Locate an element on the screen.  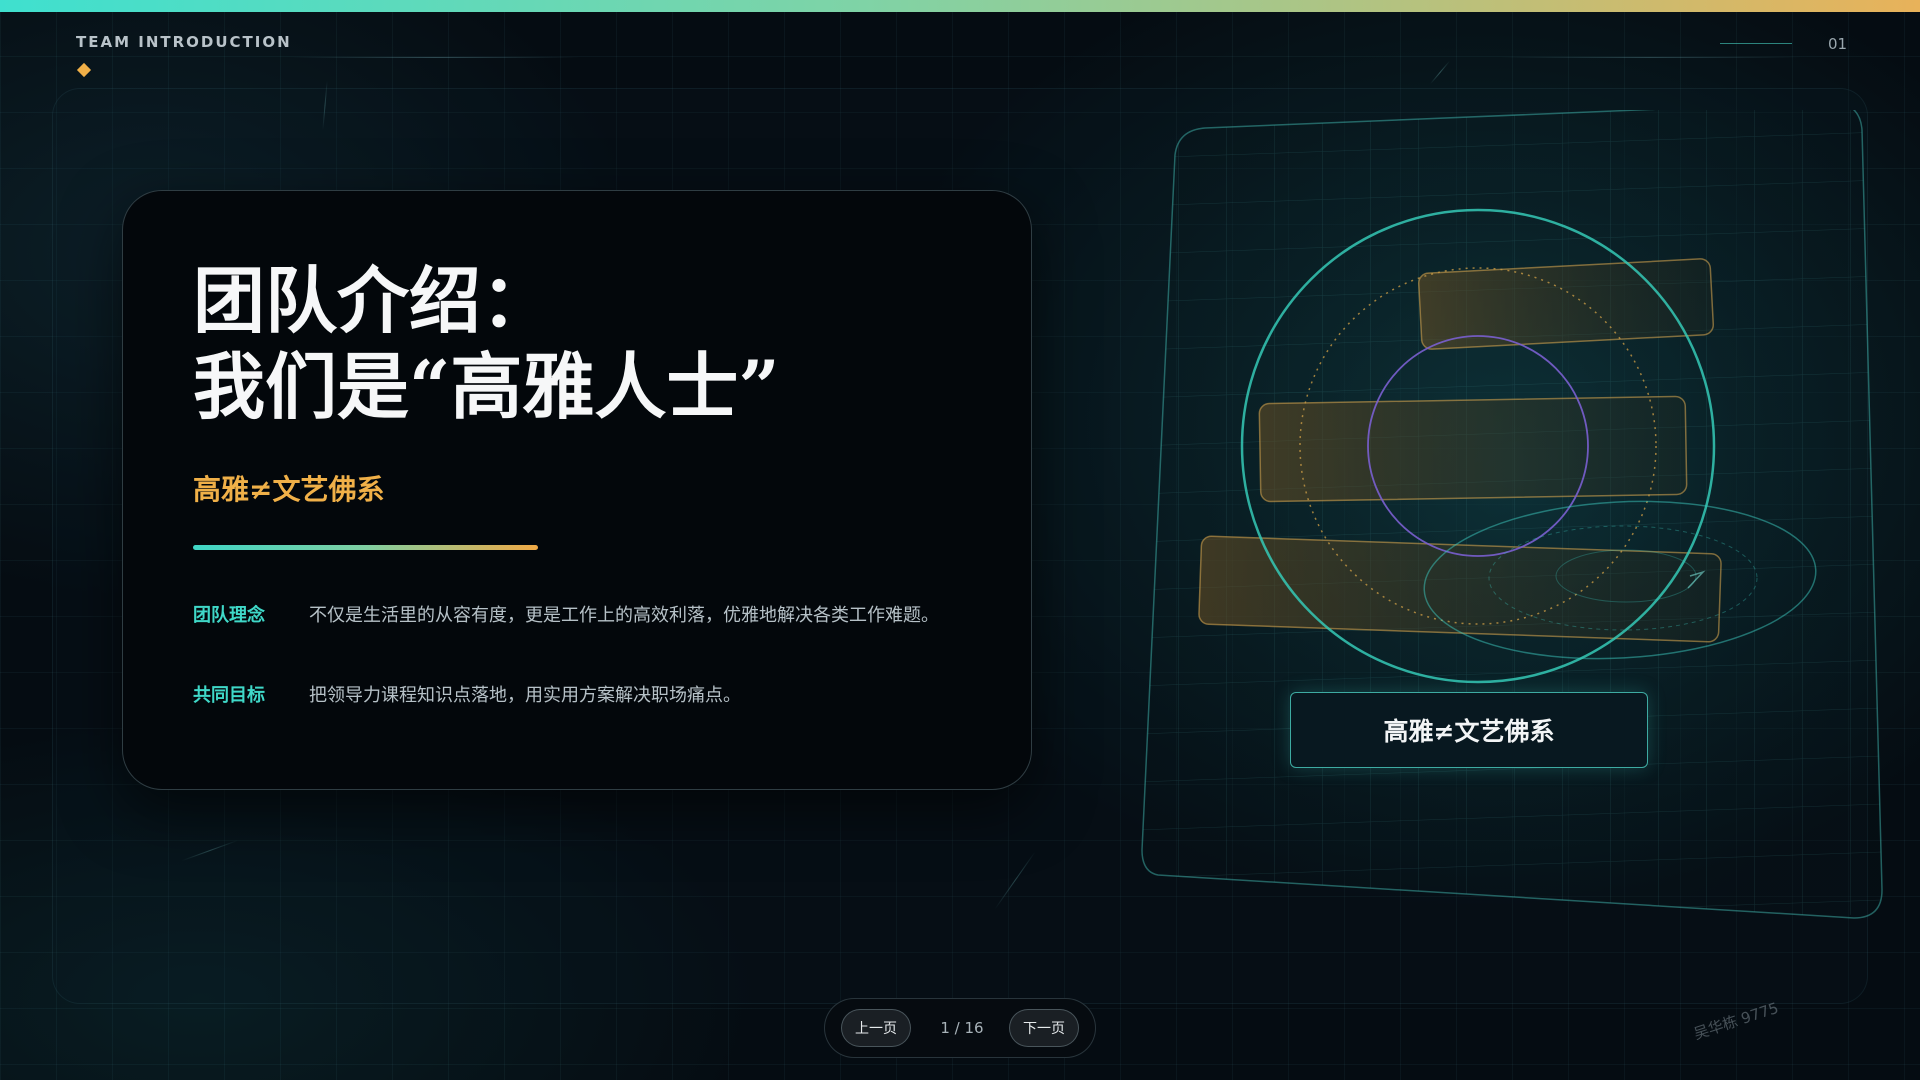
next-page-button: 下一页 is located at coordinates (1044, 1028).